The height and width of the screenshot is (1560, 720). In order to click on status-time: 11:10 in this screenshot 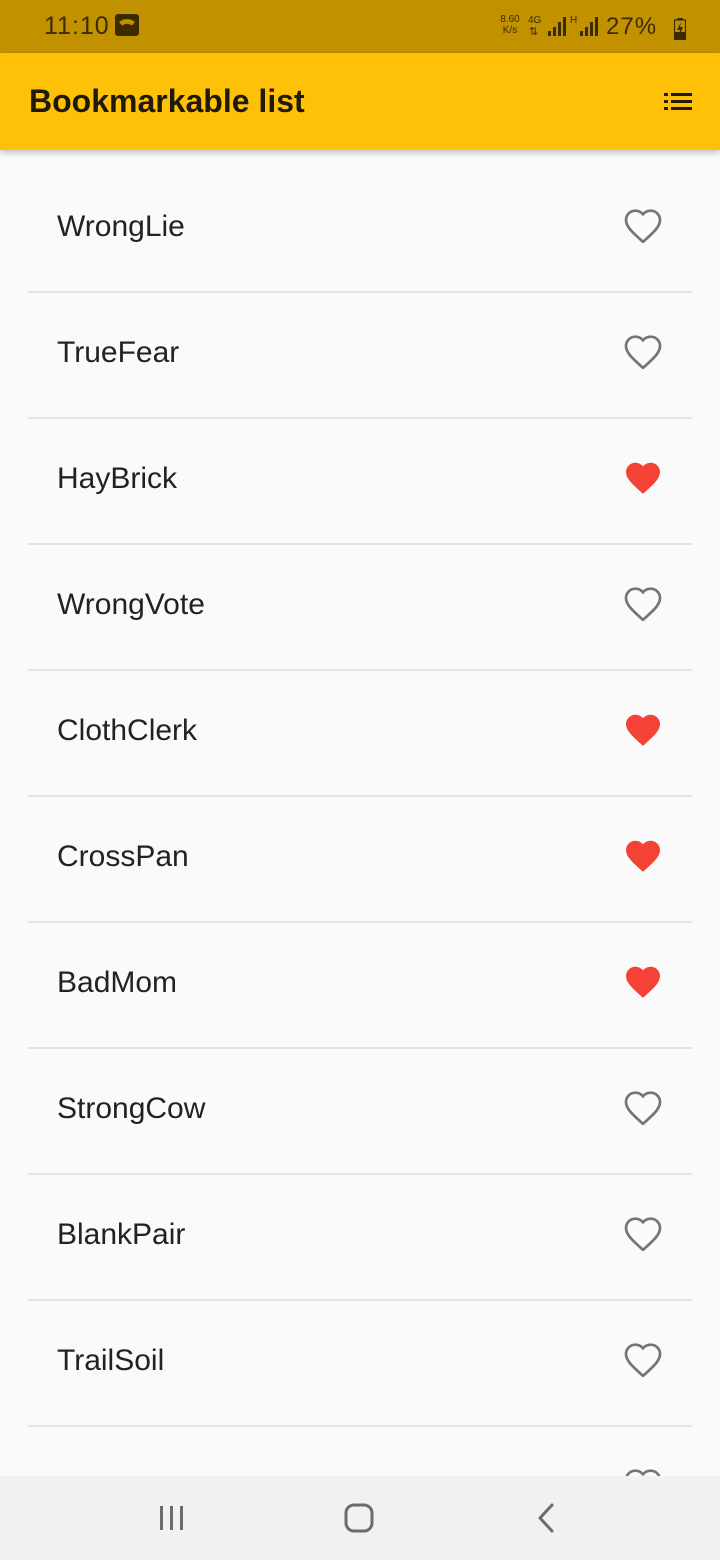, I will do `click(77, 26)`.